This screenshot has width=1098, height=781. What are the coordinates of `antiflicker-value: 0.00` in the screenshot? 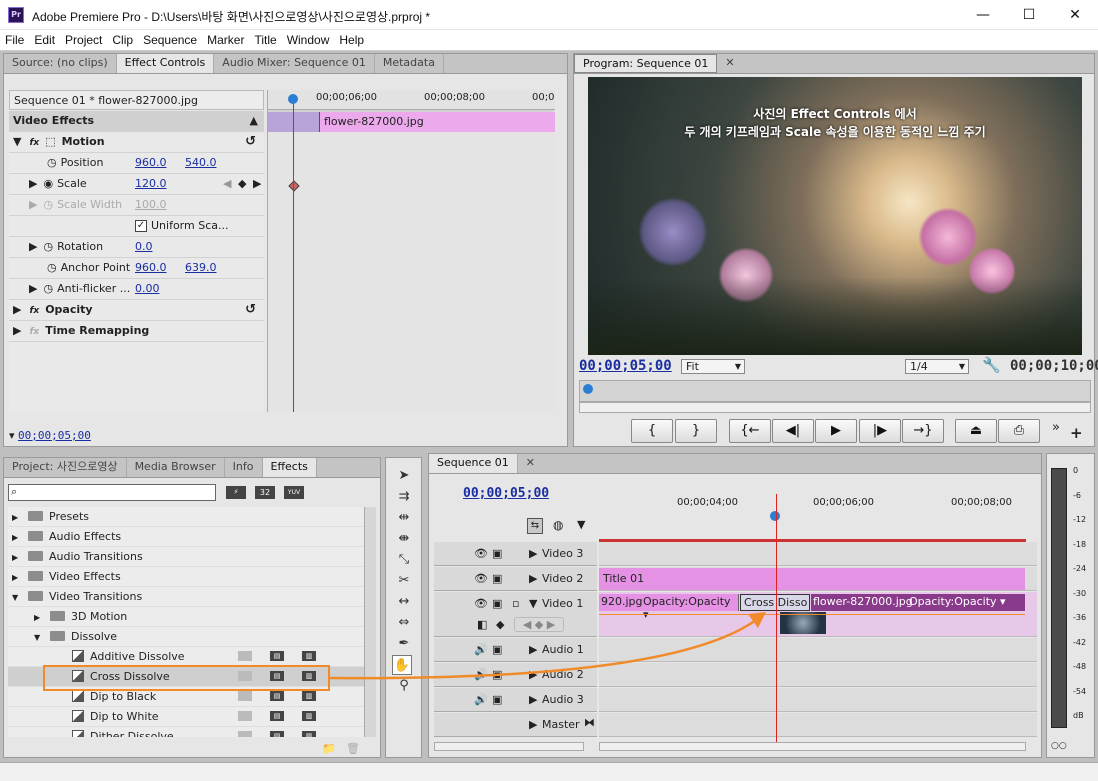 It's located at (147, 289).